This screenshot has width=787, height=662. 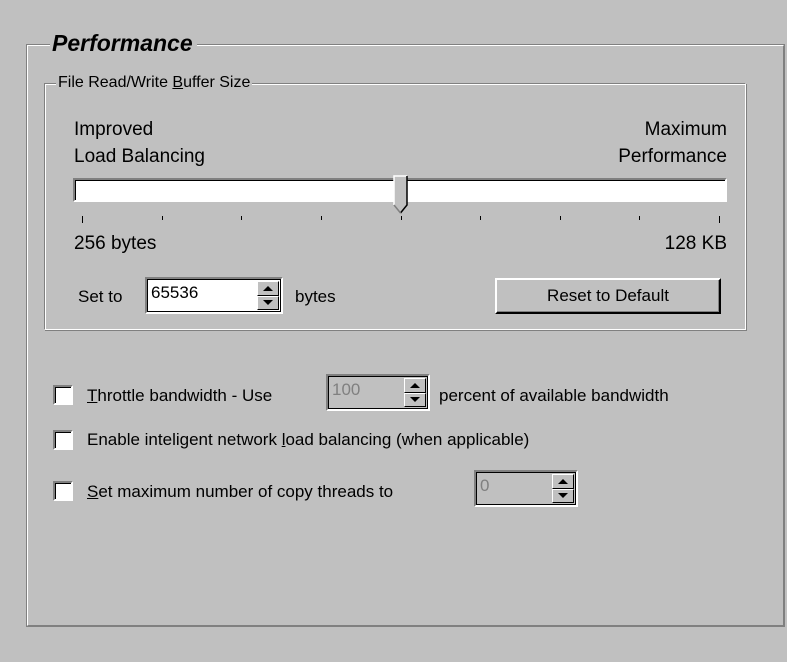 I want to click on performance-group-title: Performance, so click(x=123, y=43).